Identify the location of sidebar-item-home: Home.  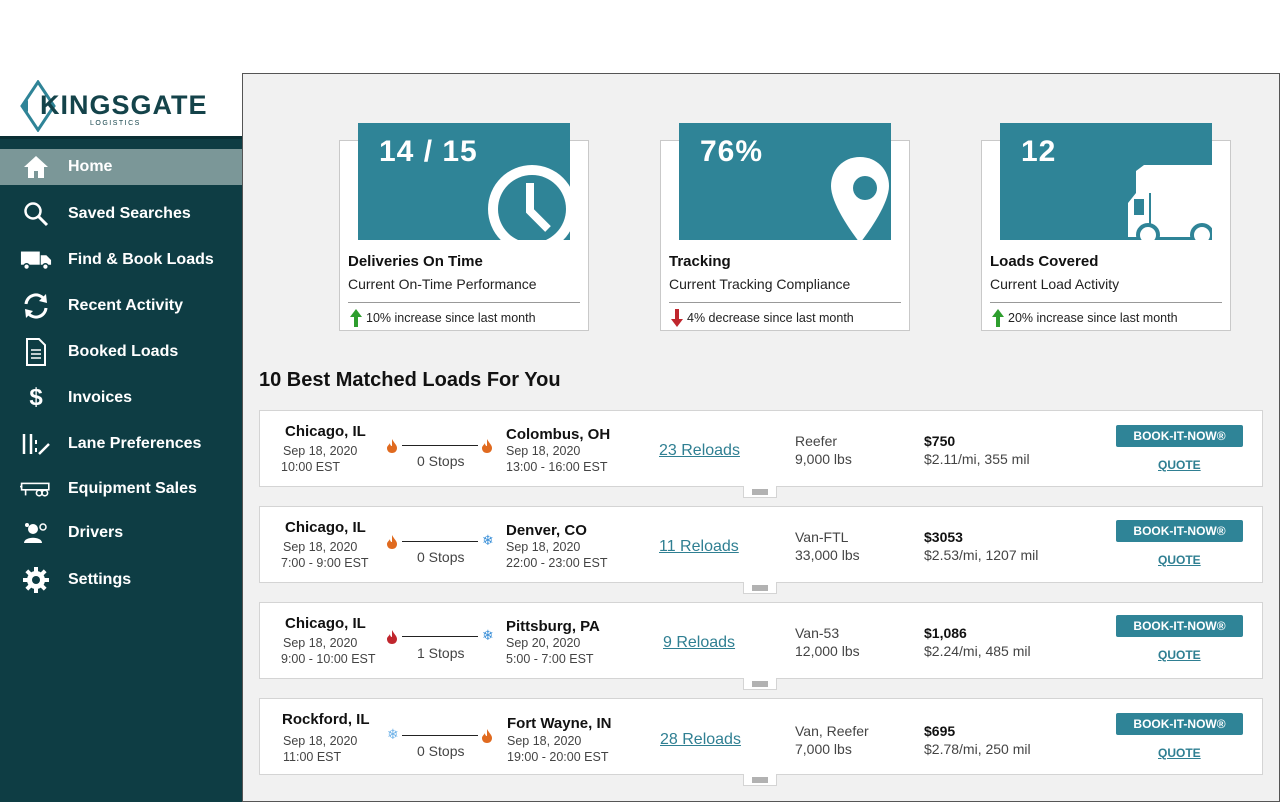
(121, 167).